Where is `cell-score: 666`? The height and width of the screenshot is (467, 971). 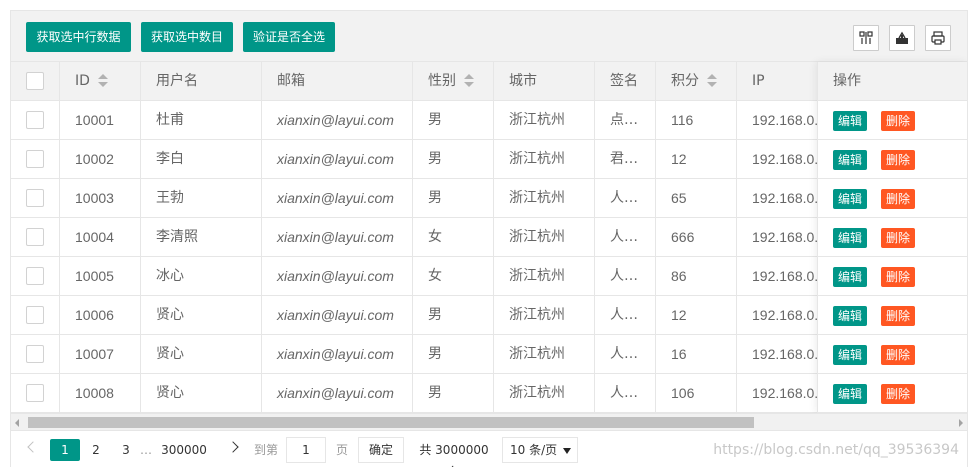 cell-score: 666 is located at coordinates (696, 237).